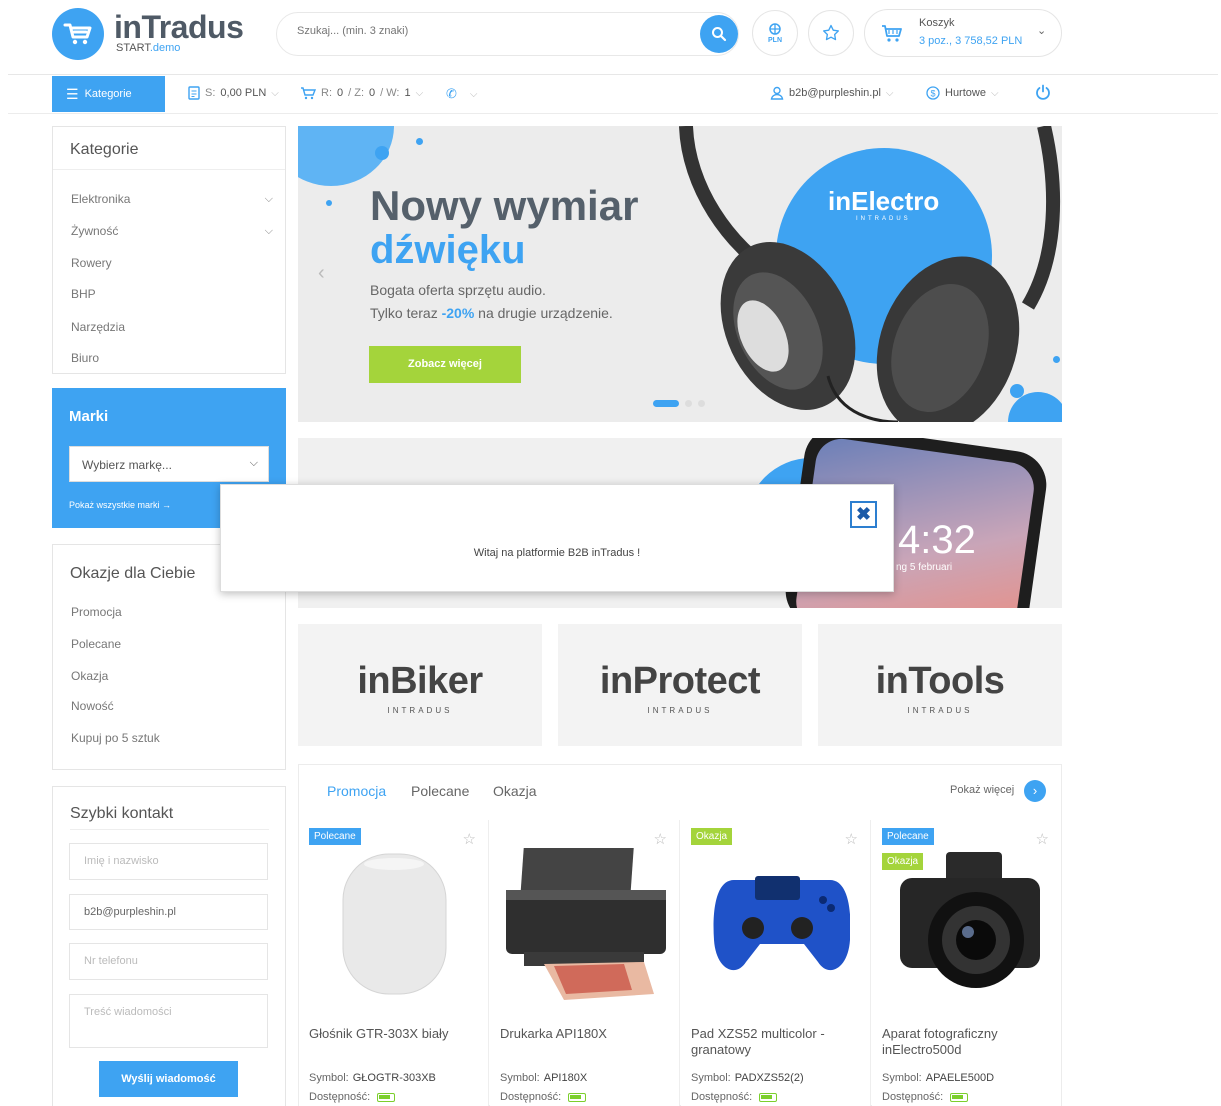  What do you see at coordinates (394, 924) in the screenshot?
I see `speaker-image` at bounding box center [394, 924].